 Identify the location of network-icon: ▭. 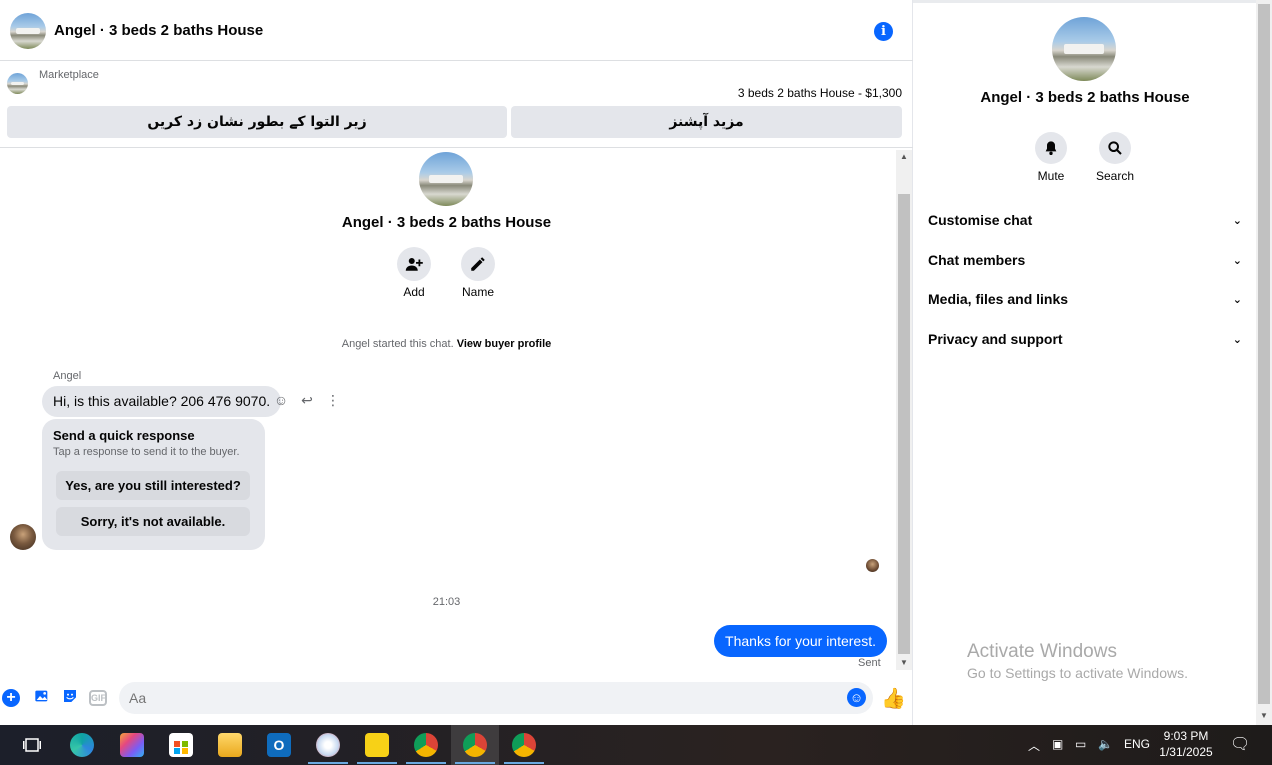
(1080, 744).